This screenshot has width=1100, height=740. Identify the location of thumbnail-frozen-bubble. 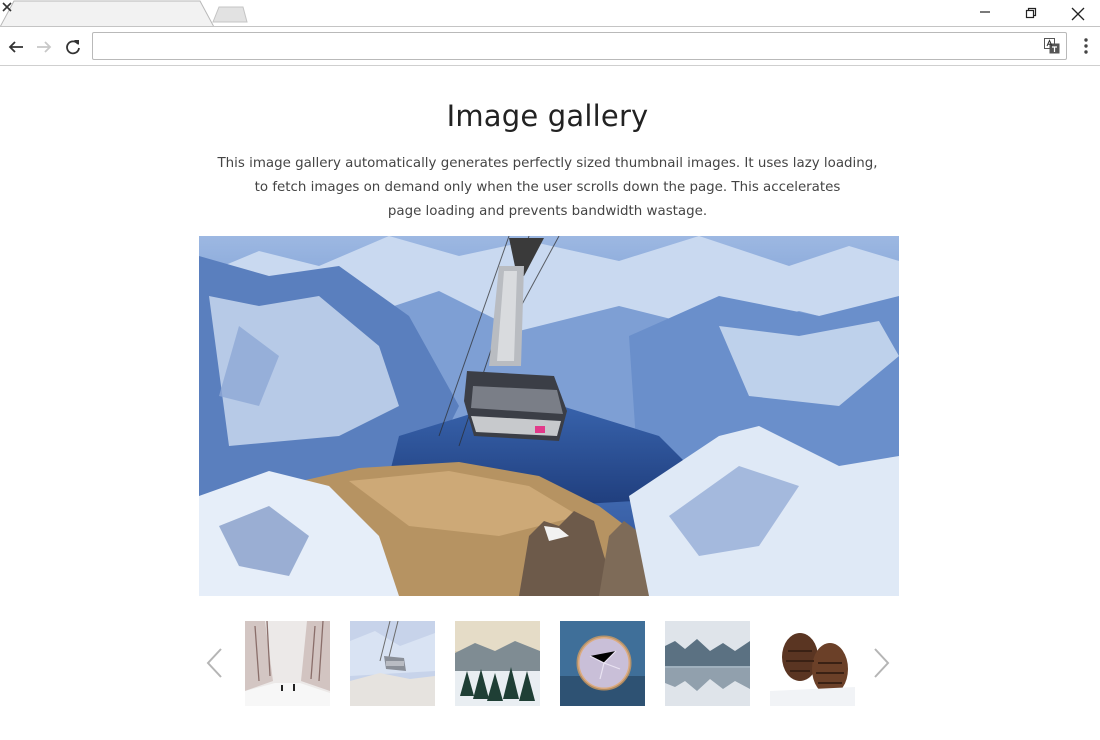
(602, 663).